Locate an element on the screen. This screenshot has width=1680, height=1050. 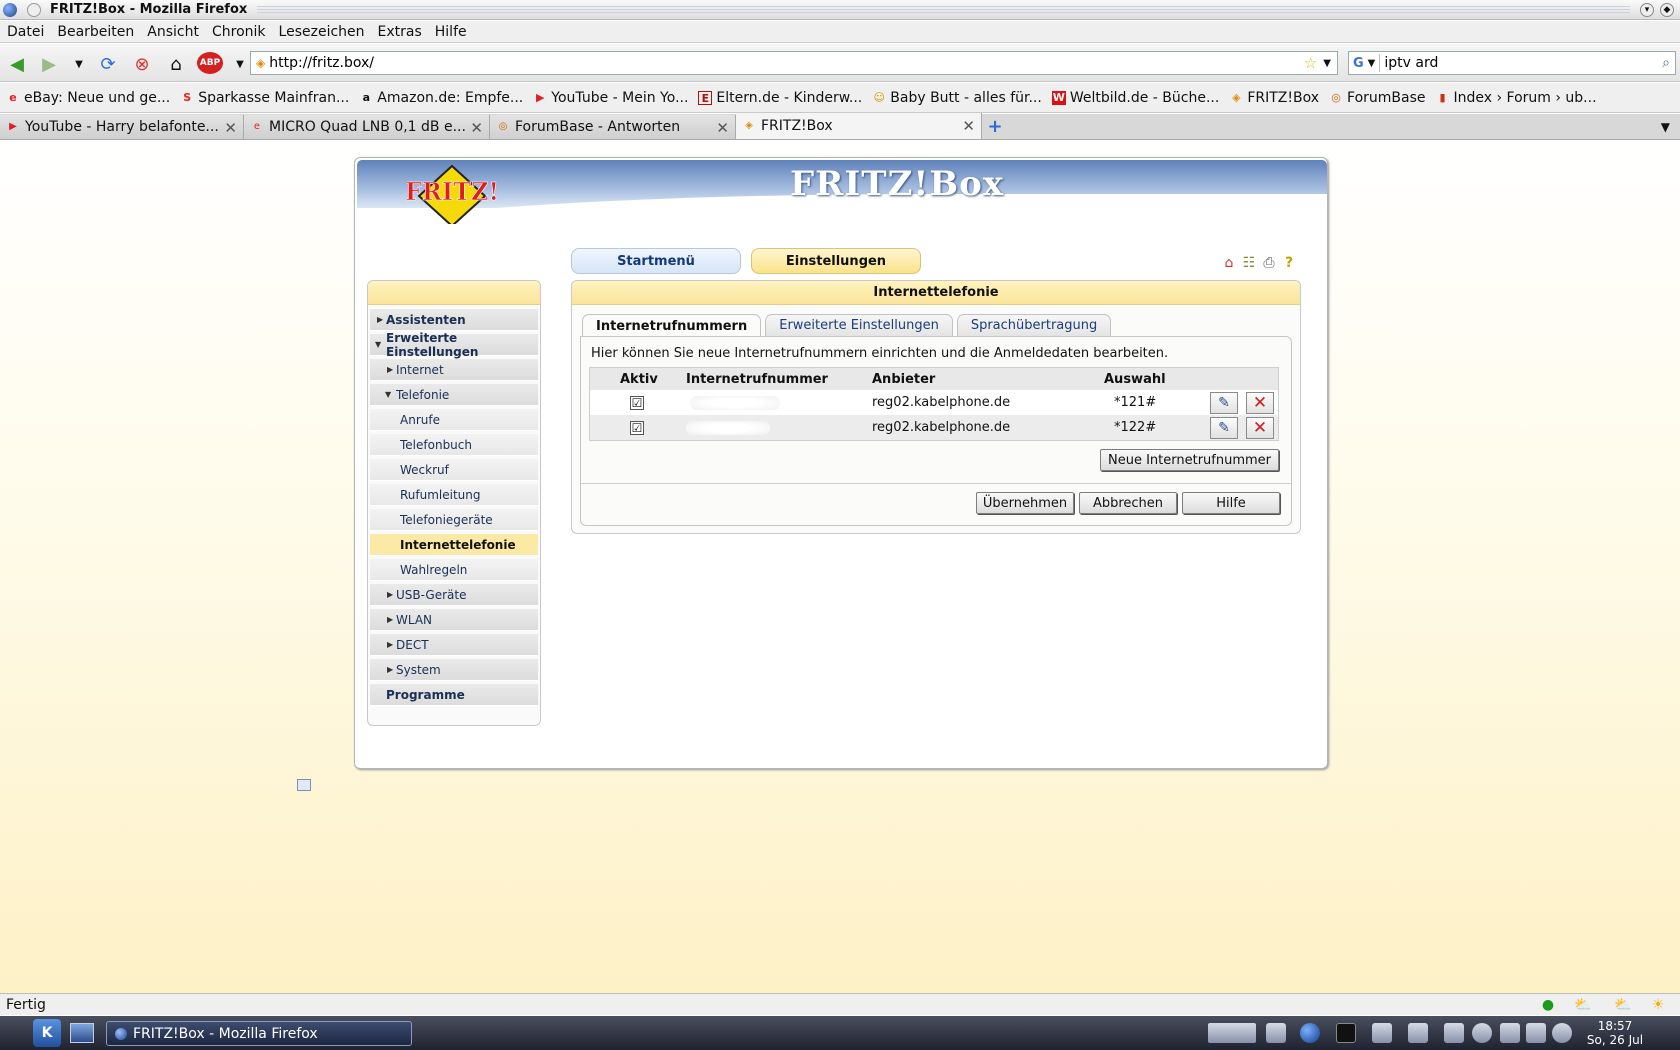
help-button: Hilfe is located at coordinates (1231, 503).